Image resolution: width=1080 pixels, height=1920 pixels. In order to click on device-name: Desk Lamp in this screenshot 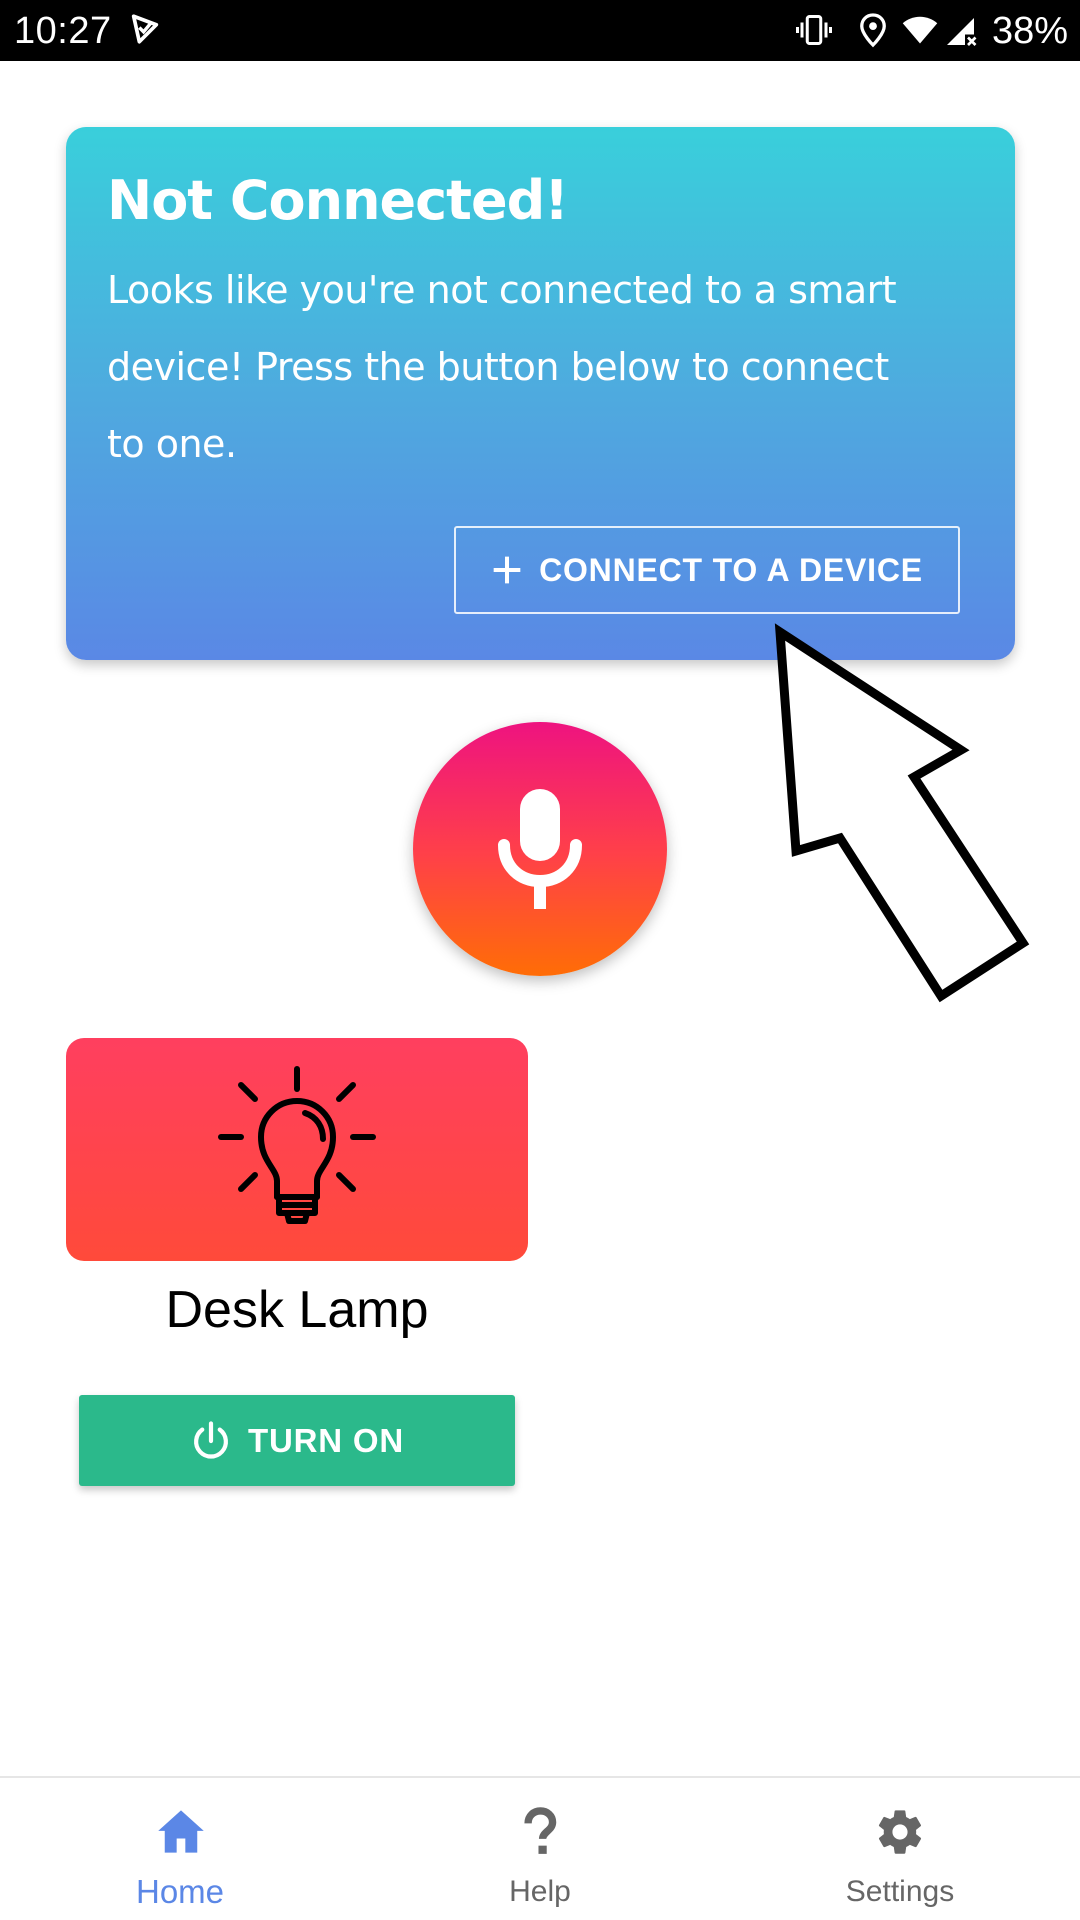, I will do `click(297, 1310)`.